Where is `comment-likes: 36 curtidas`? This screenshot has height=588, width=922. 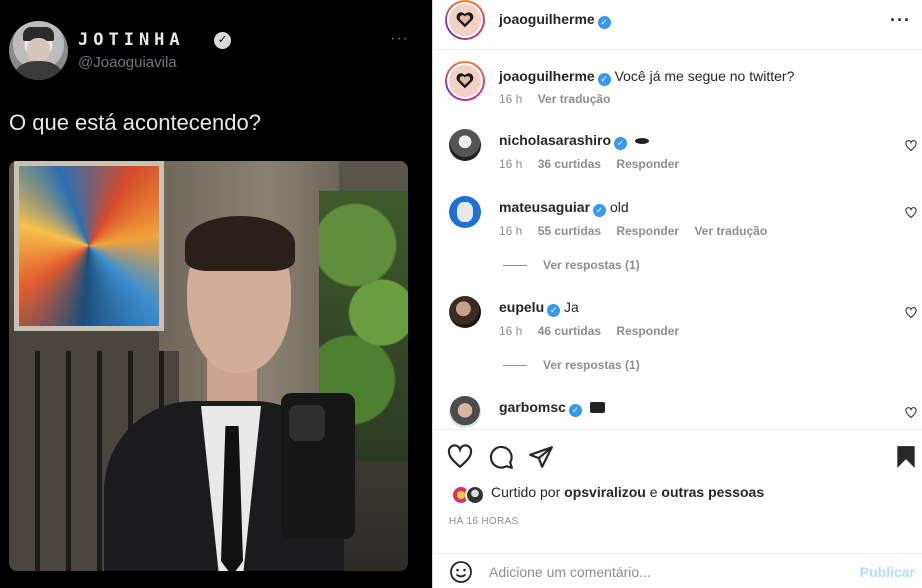 comment-likes: 36 curtidas is located at coordinates (569, 164).